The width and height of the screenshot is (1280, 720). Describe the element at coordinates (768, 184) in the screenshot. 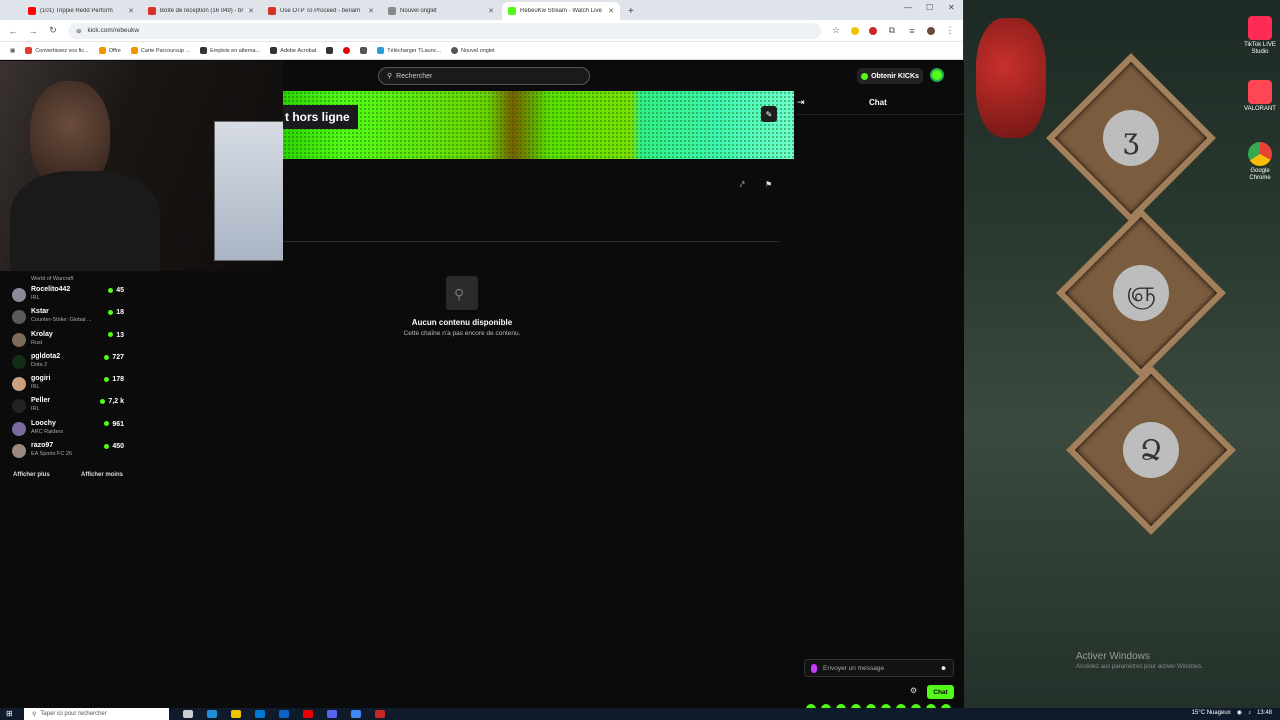

I see `report-icon: ⚑` at that location.